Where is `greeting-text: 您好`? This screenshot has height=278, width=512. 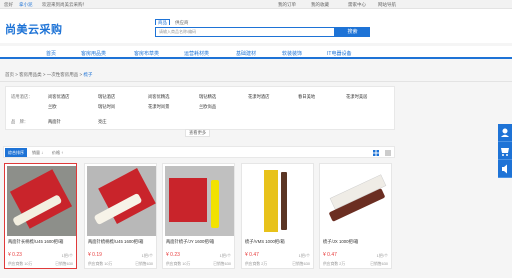
greeting-text: 您好 is located at coordinates (8, 4).